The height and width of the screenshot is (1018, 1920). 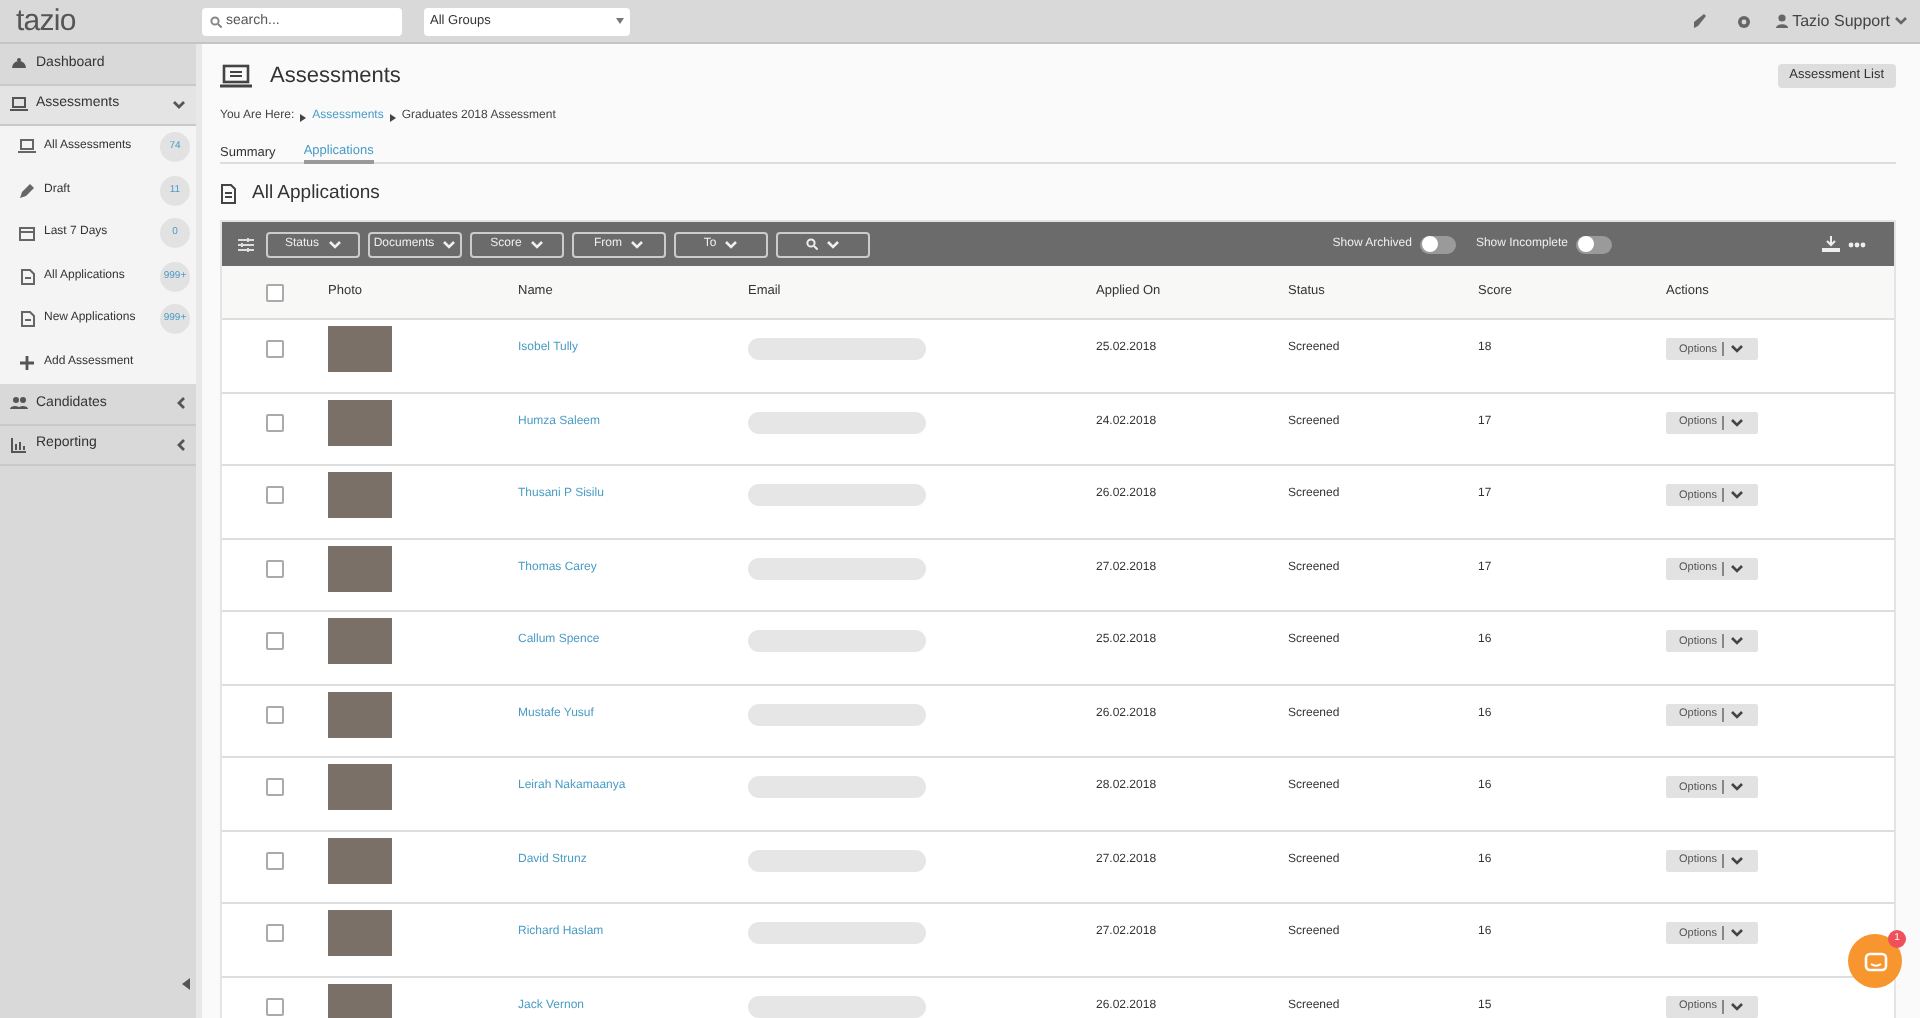 I want to click on more-icon, so click(x=1857, y=244).